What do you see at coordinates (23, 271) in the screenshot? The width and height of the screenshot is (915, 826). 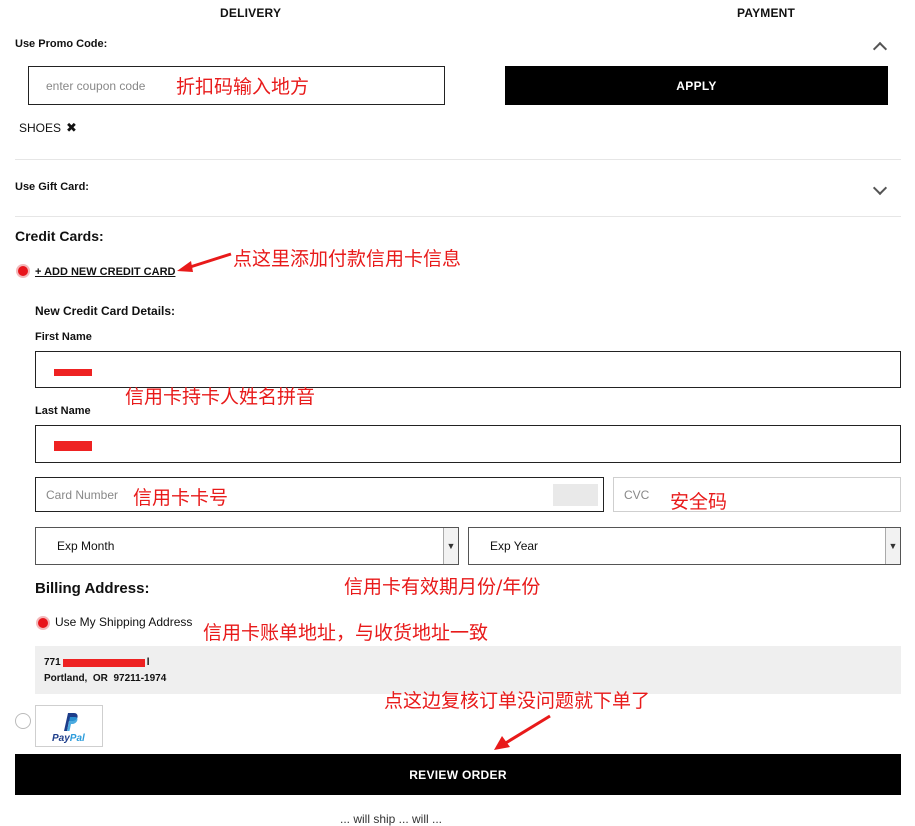 I see `add-card-radio` at bounding box center [23, 271].